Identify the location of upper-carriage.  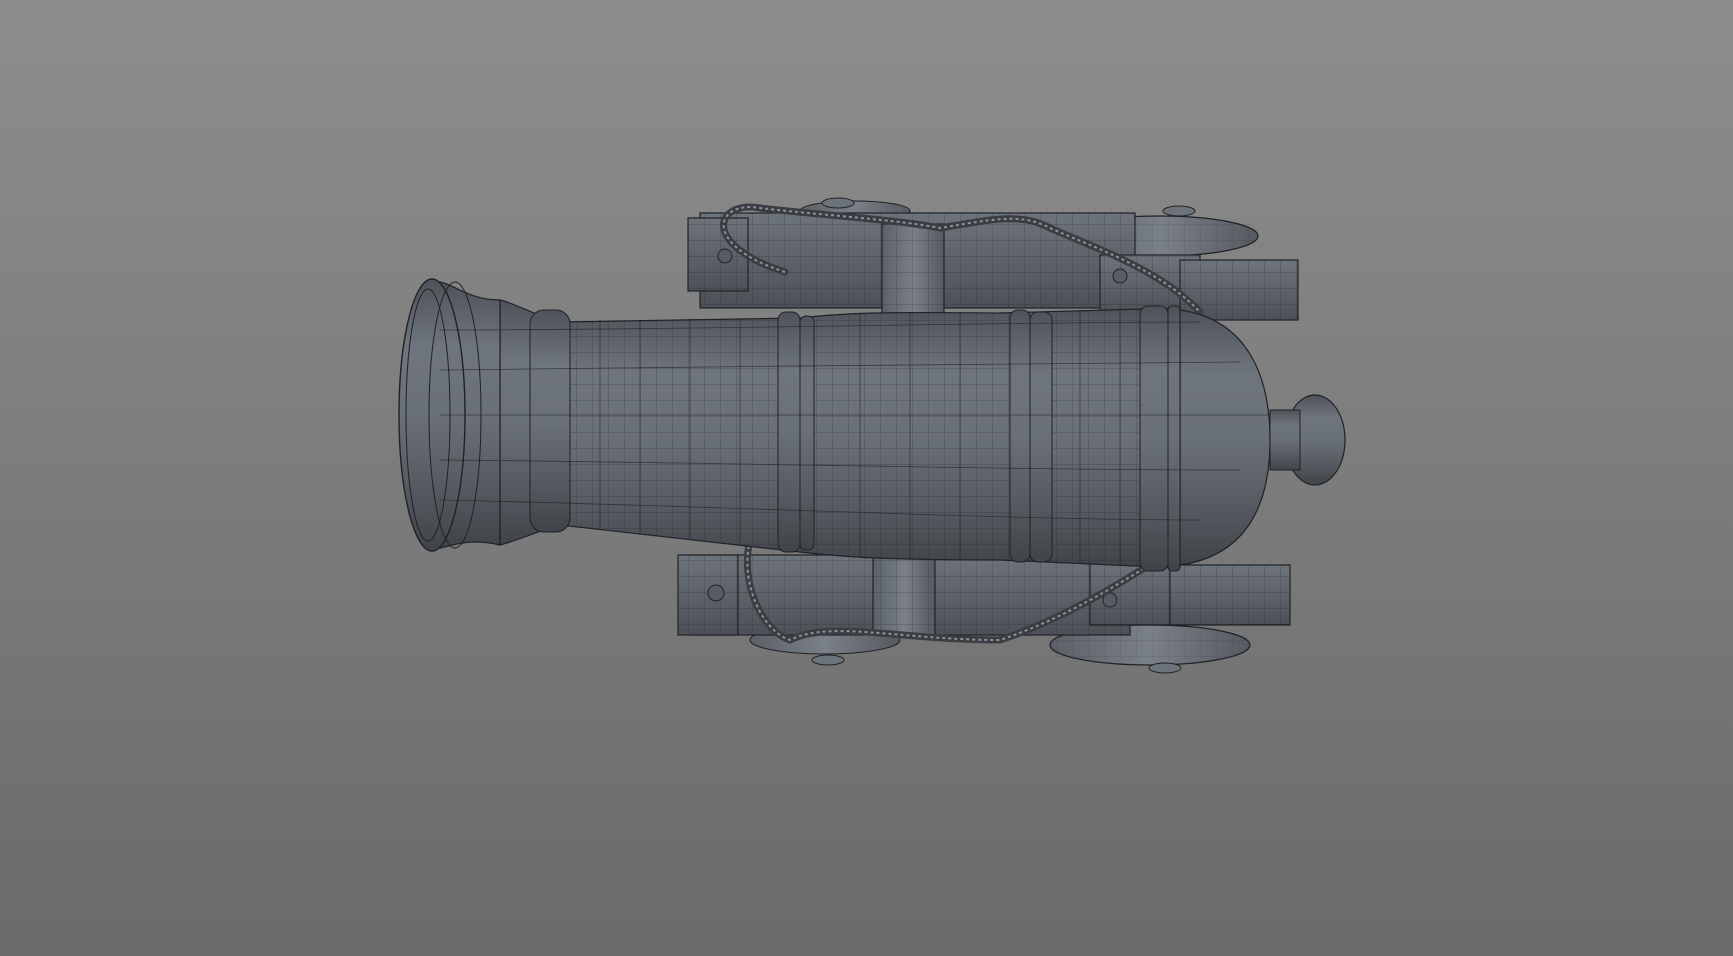
(993, 259).